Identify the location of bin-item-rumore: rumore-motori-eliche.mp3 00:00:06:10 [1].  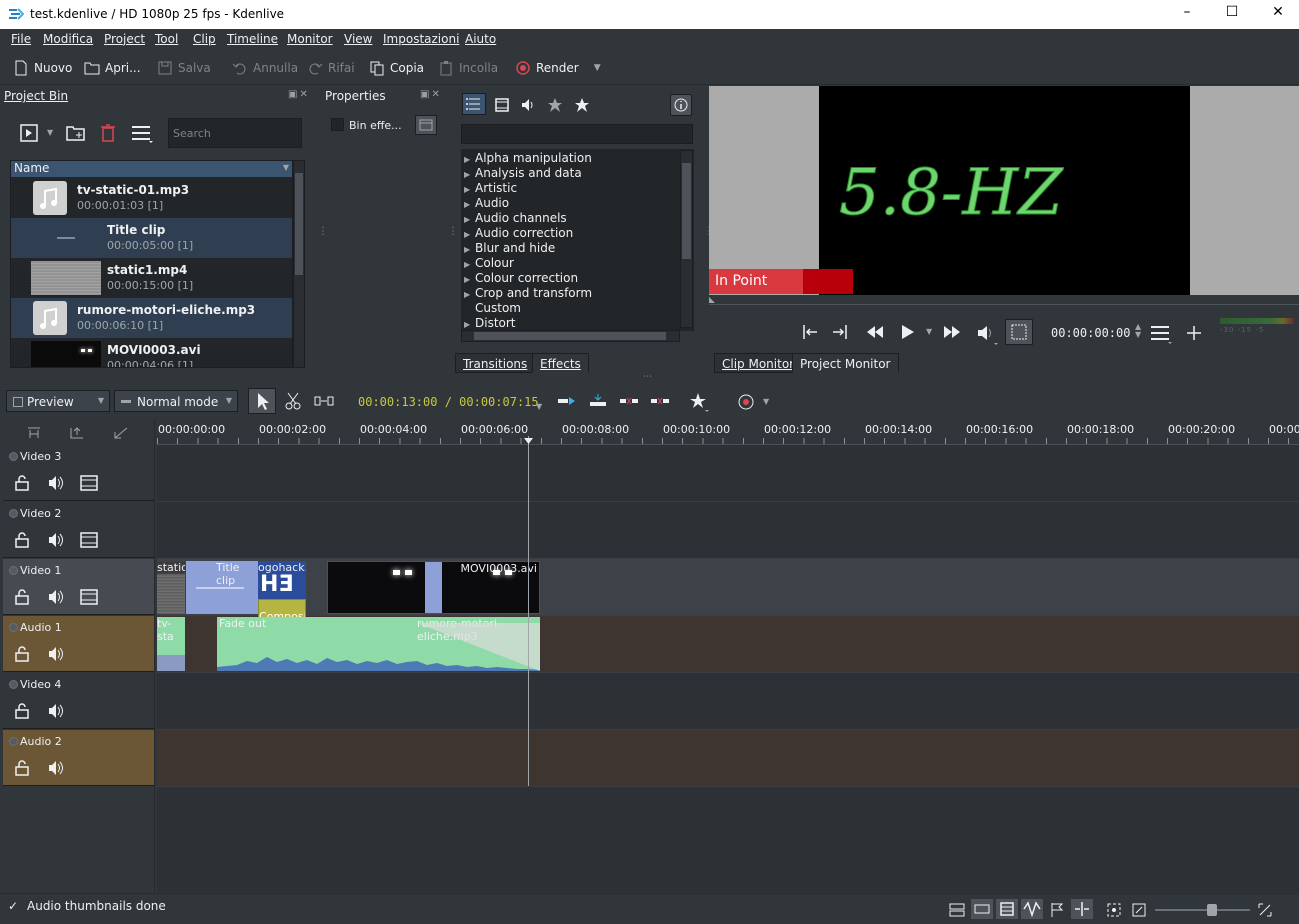
(151, 318).